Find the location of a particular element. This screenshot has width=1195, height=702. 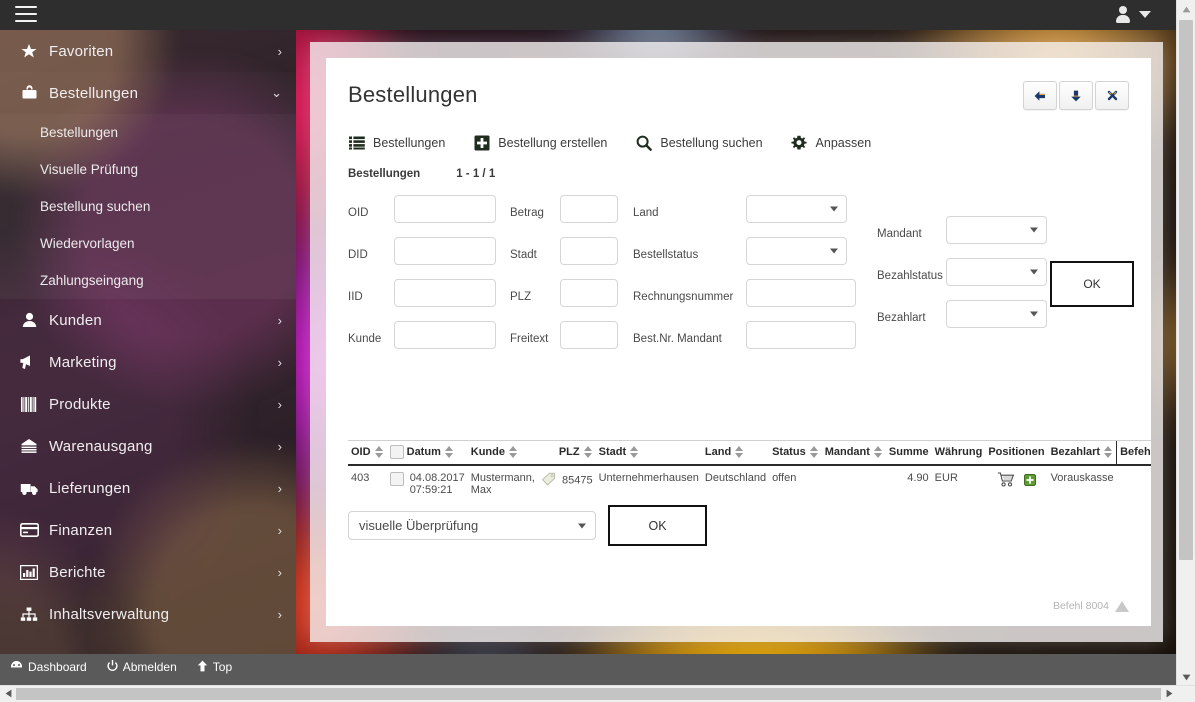

select-bestellstatus is located at coordinates (796, 251).